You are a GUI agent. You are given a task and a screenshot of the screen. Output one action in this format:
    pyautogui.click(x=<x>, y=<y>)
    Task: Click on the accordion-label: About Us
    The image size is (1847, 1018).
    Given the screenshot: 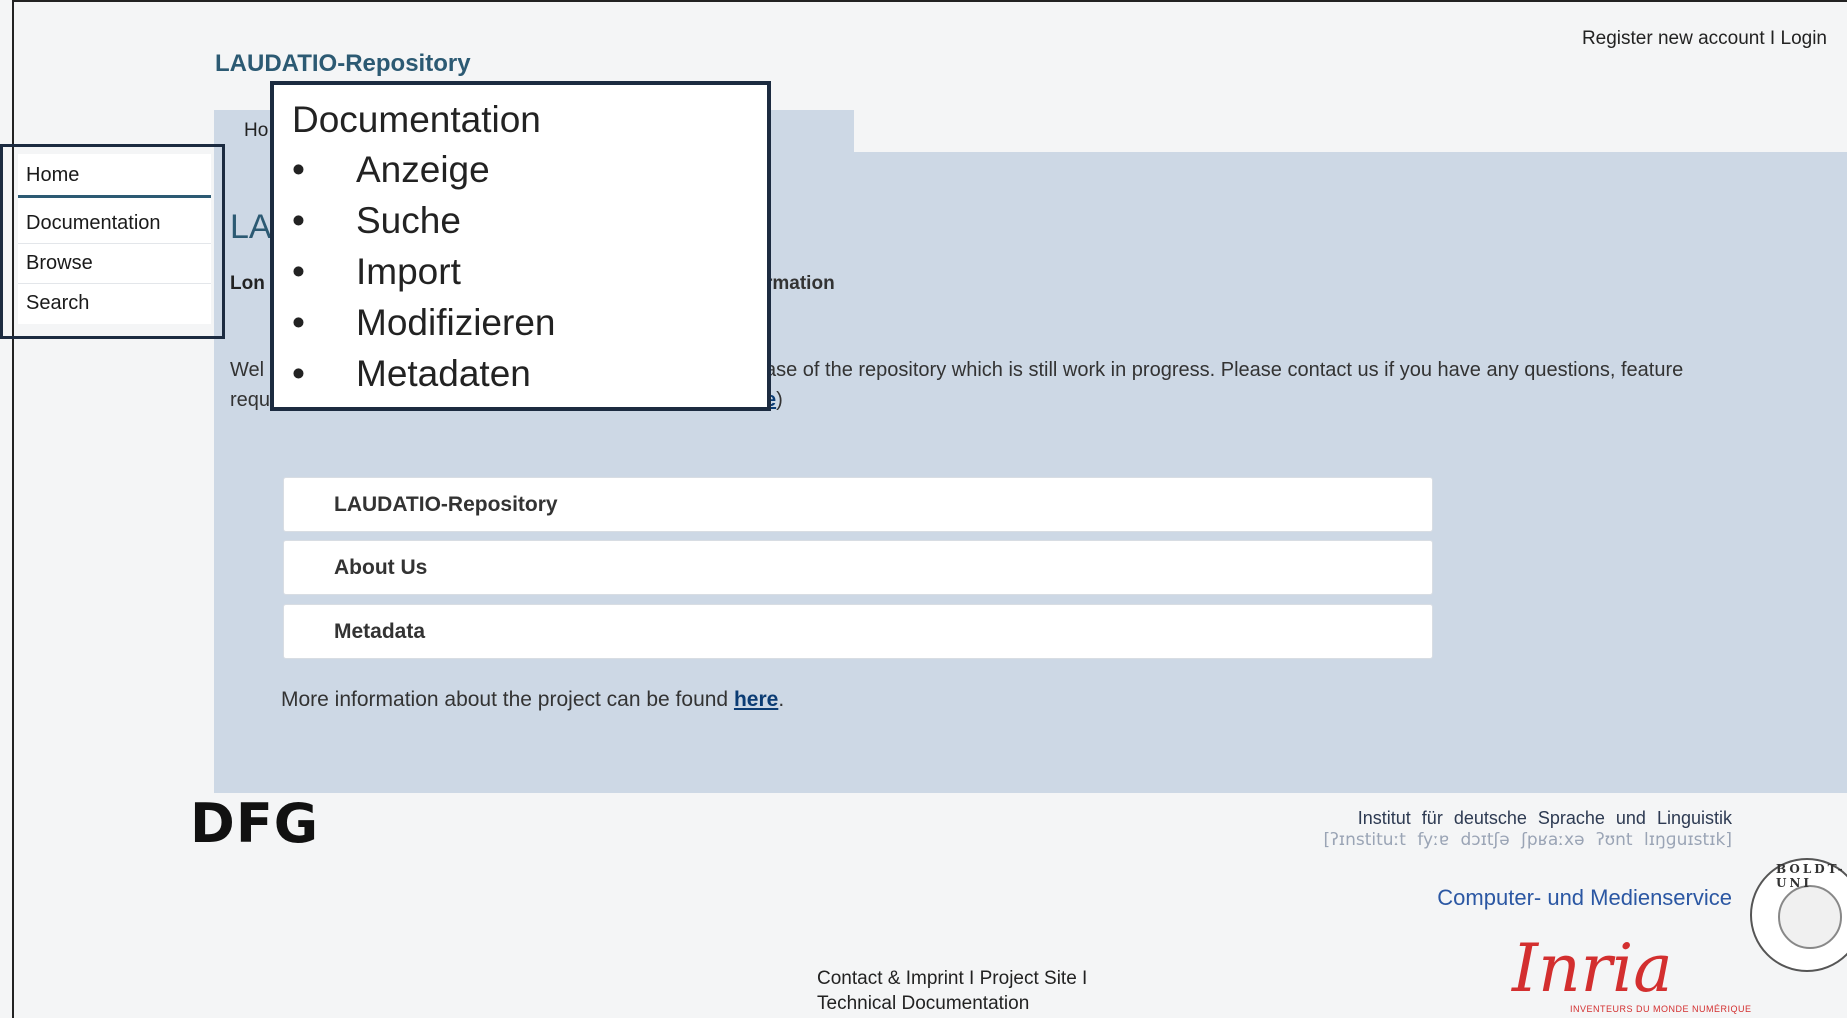 What is the action you would take?
    pyautogui.click(x=381, y=567)
    